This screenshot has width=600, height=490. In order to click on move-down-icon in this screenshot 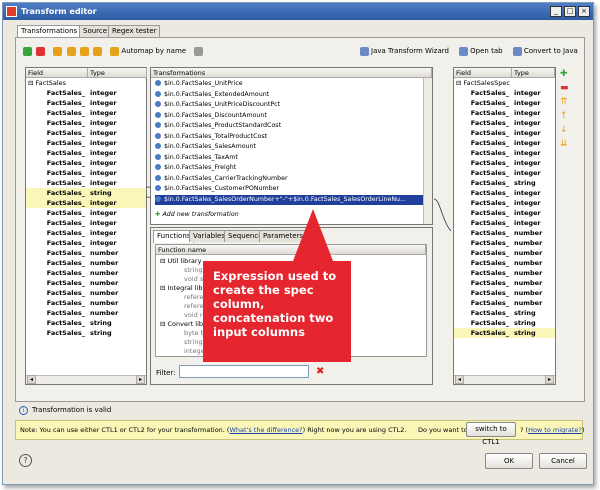, I will do `click(84, 51)`.